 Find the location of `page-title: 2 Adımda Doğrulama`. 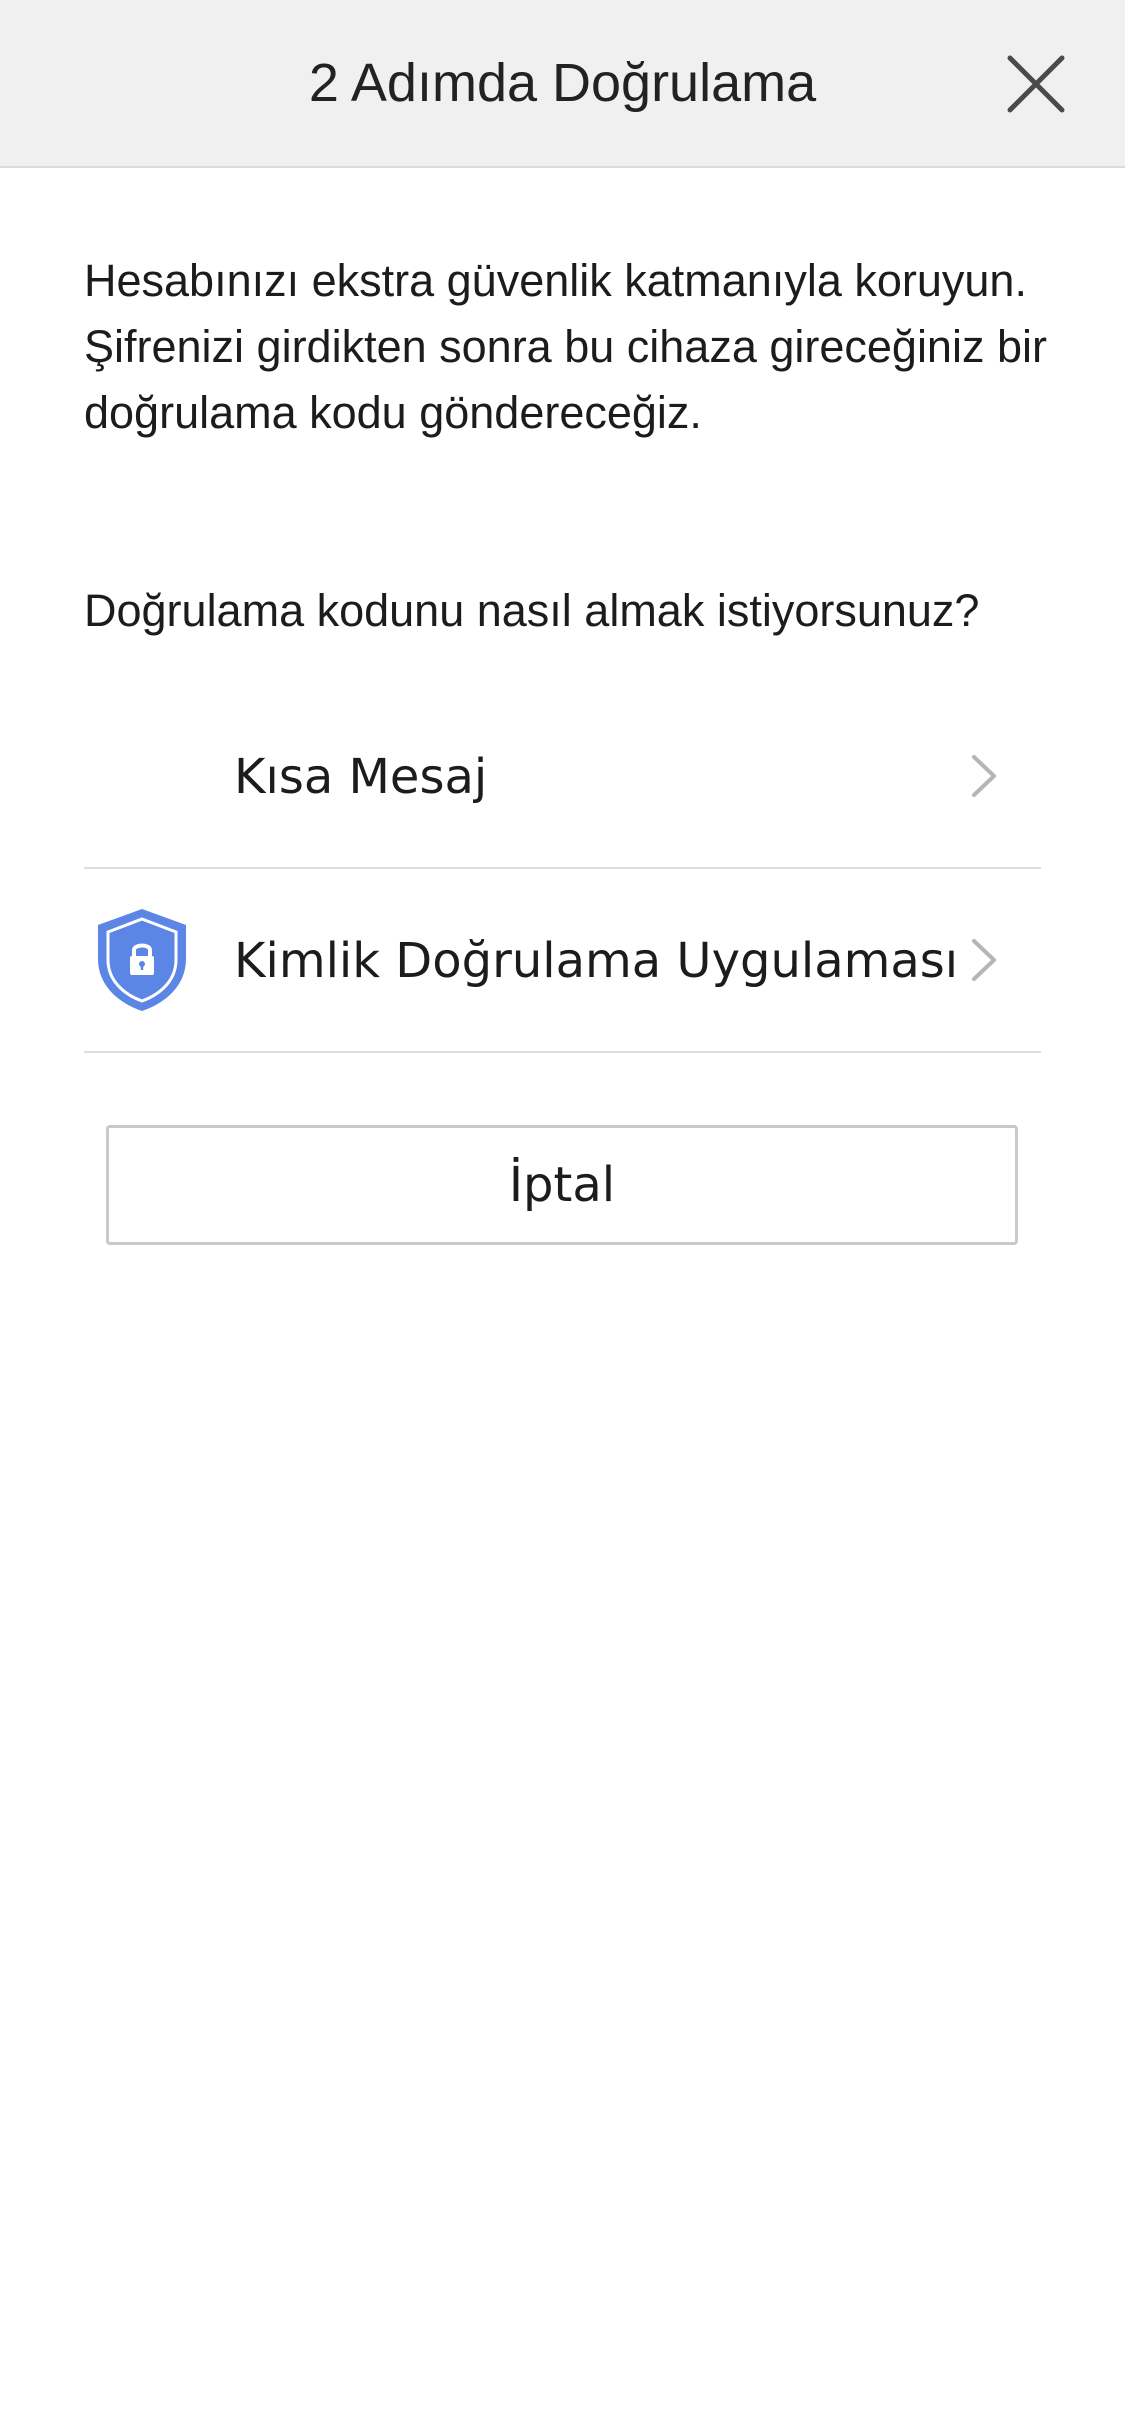

page-title: 2 Adımda Doğrulama is located at coordinates (562, 83).